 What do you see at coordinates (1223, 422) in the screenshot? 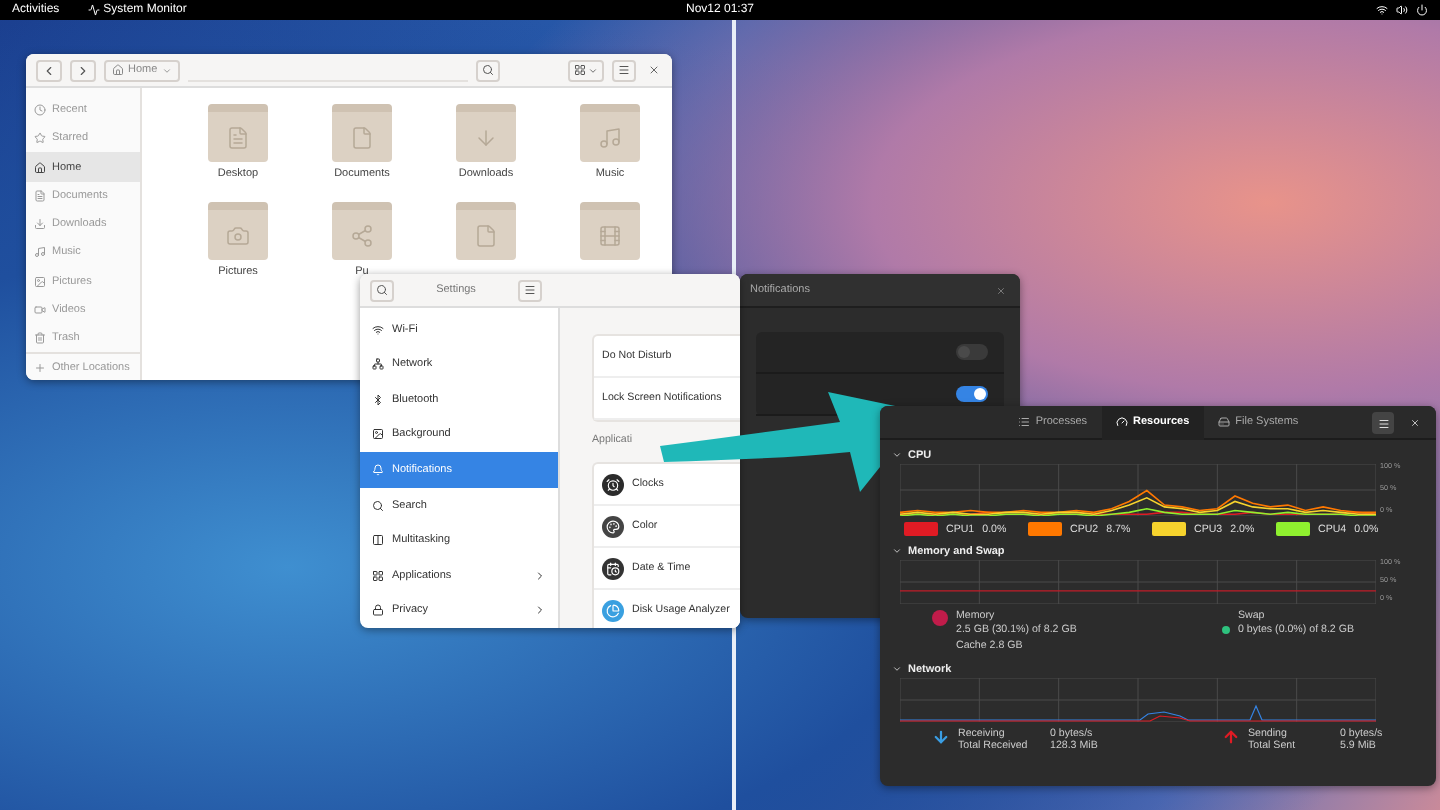
I see `drive-icon` at bounding box center [1223, 422].